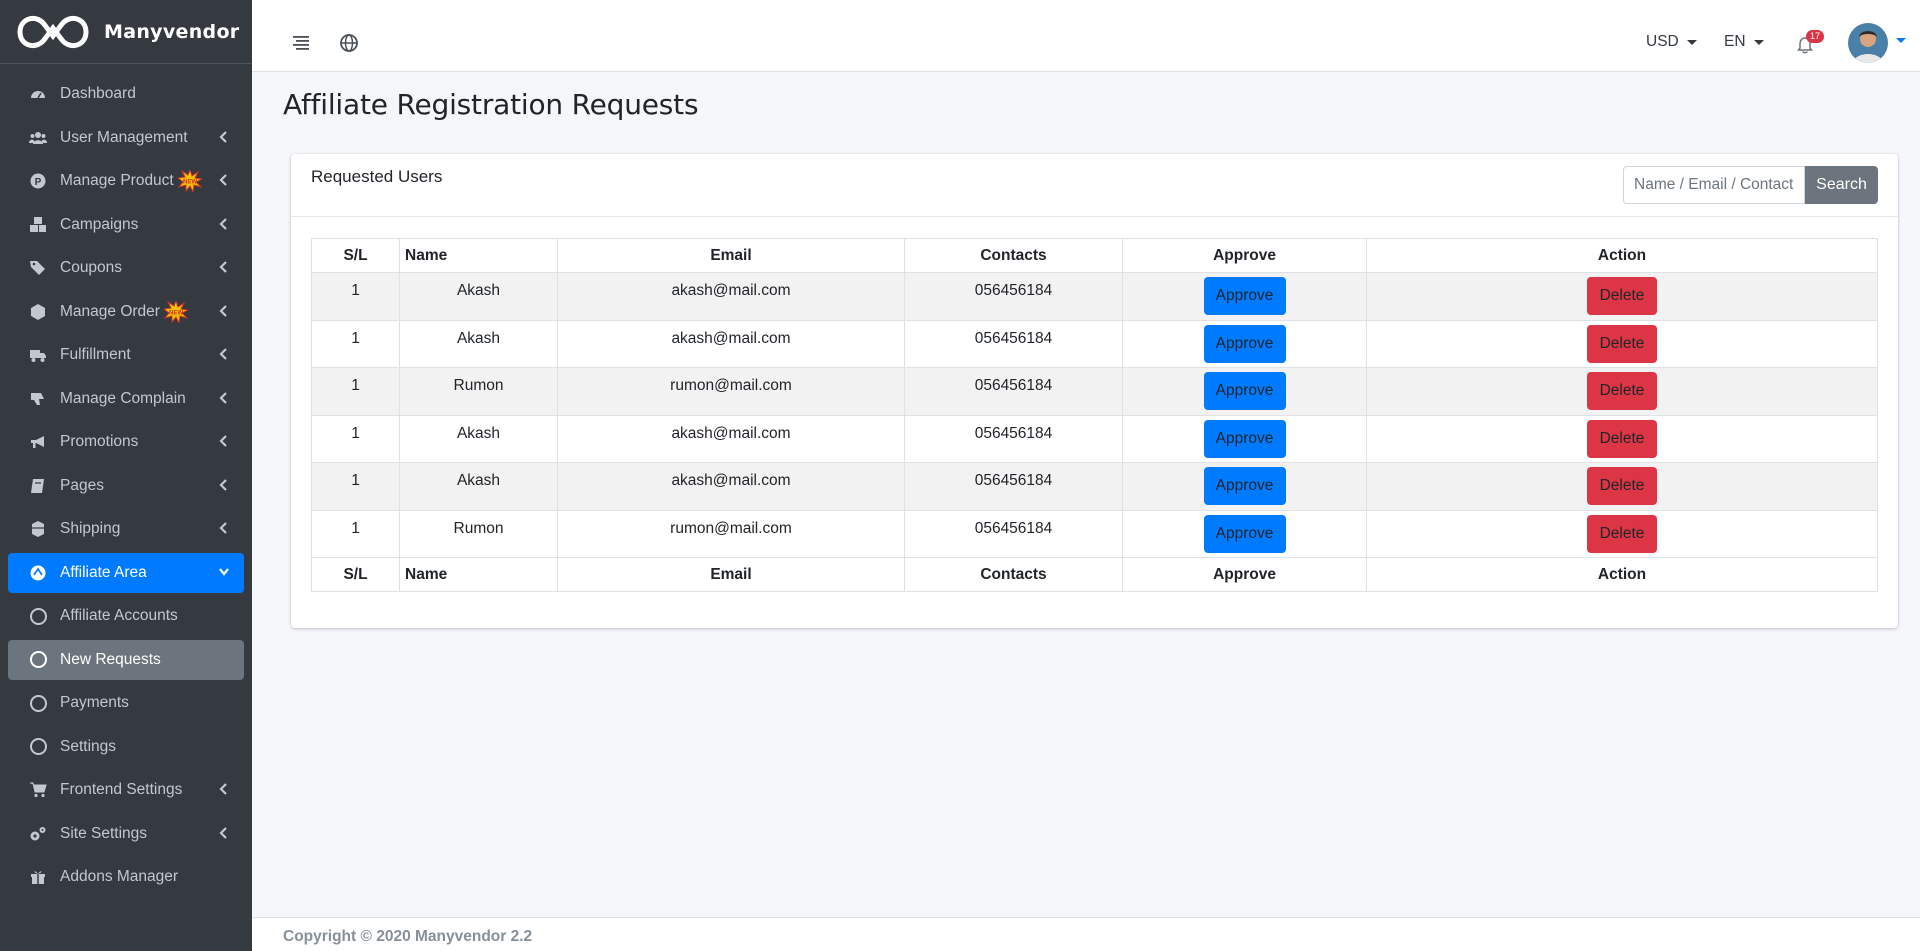  What do you see at coordinates (1815, 36) in the screenshot?
I see `notification-badge: 17` at bounding box center [1815, 36].